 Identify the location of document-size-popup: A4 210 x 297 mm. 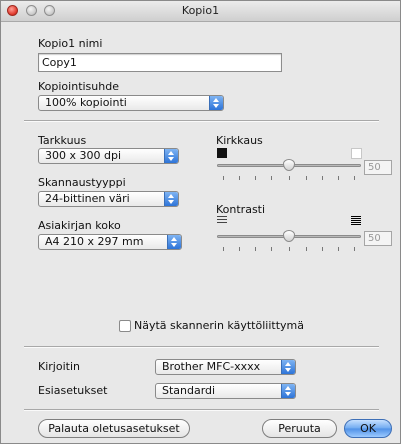
(110, 242).